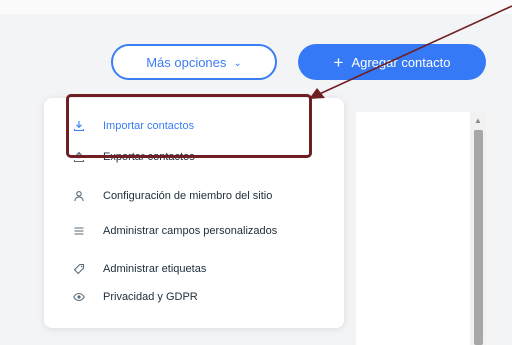 The image size is (512, 345). I want to click on menu-item-privacy-gdpr: Privacidad y GDPR, so click(194, 297).